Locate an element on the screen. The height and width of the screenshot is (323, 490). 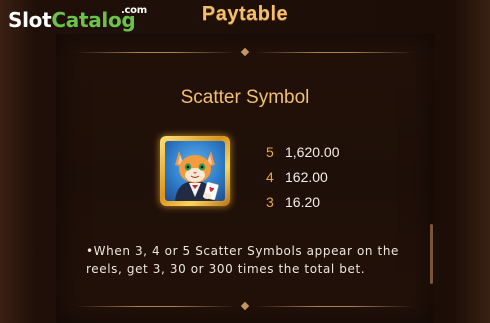
pay-table: 5 1,620.00 4 162.00 3 16.20 is located at coordinates (303, 181).